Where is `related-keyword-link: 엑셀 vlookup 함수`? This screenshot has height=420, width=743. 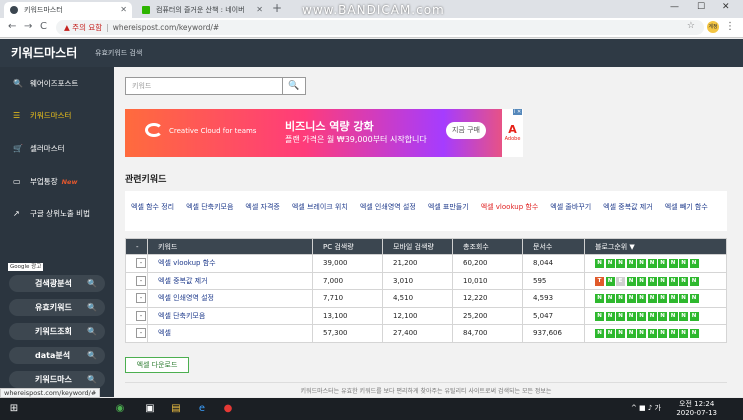 related-keyword-link: 엑셀 vlookup 함수 is located at coordinates (510, 207).